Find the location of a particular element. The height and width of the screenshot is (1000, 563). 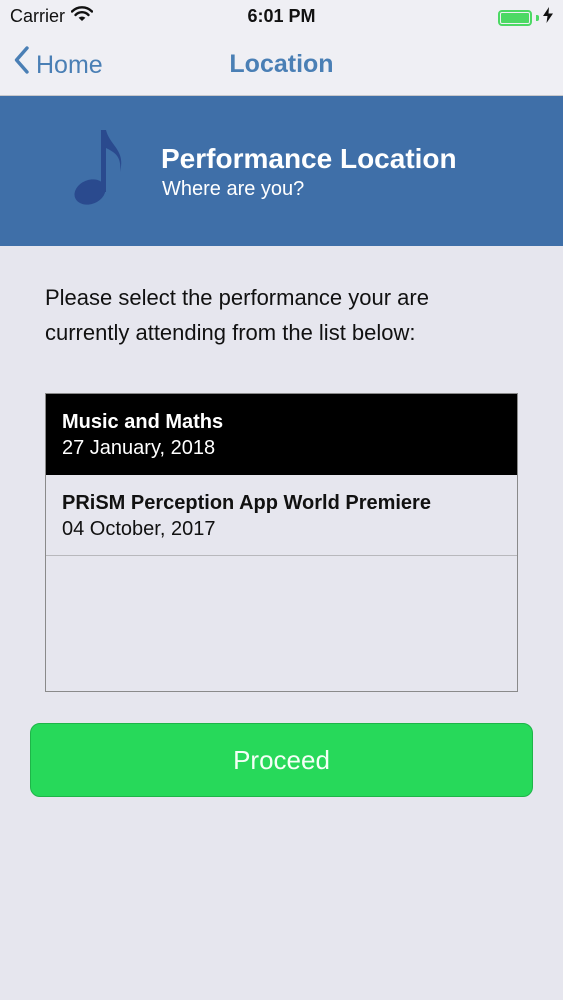

banner-subtitle: Where are you? is located at coordinates (233, 189).